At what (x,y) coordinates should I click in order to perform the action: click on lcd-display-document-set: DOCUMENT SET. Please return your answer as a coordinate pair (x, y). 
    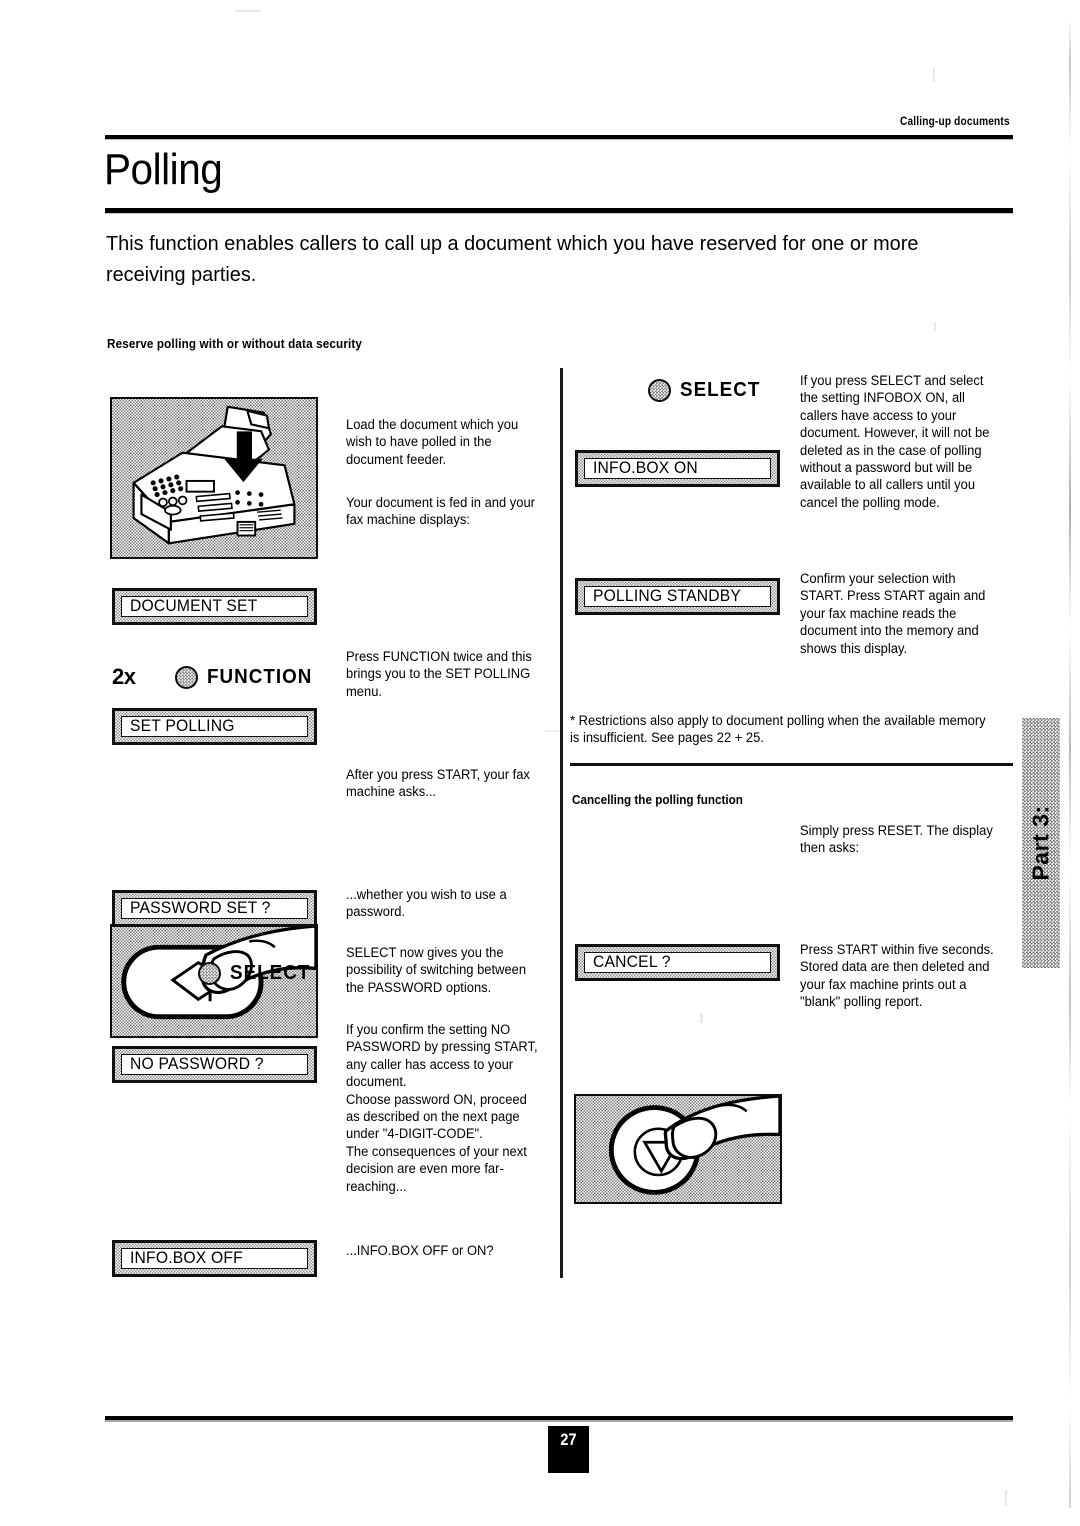
    Looking at the image, I should click on (214, 606).